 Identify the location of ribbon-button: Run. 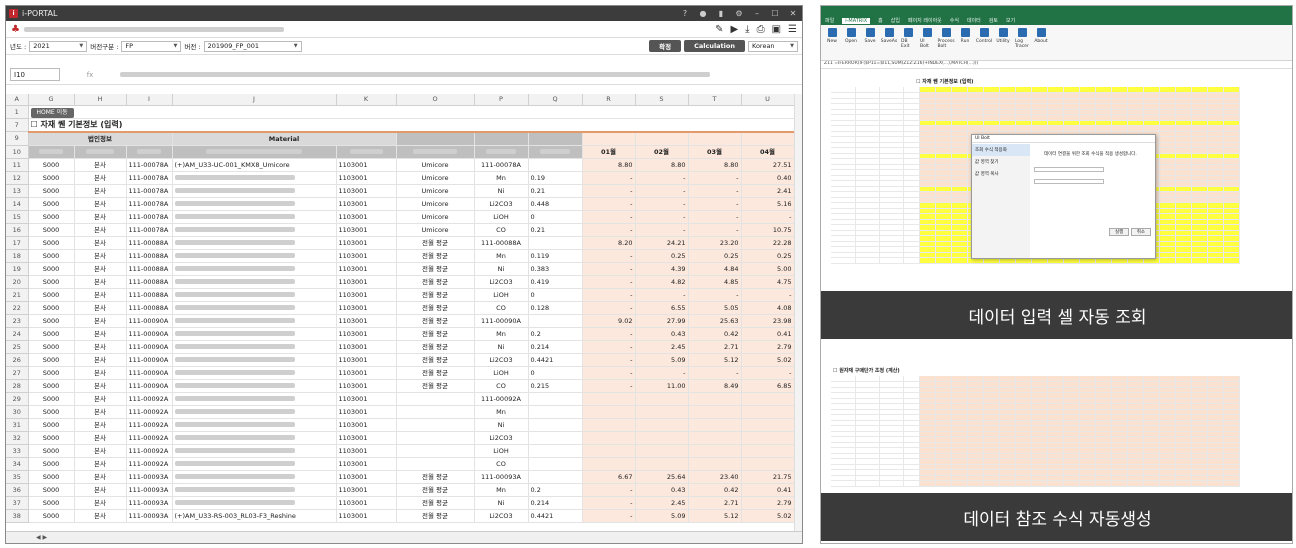
(965, 42).